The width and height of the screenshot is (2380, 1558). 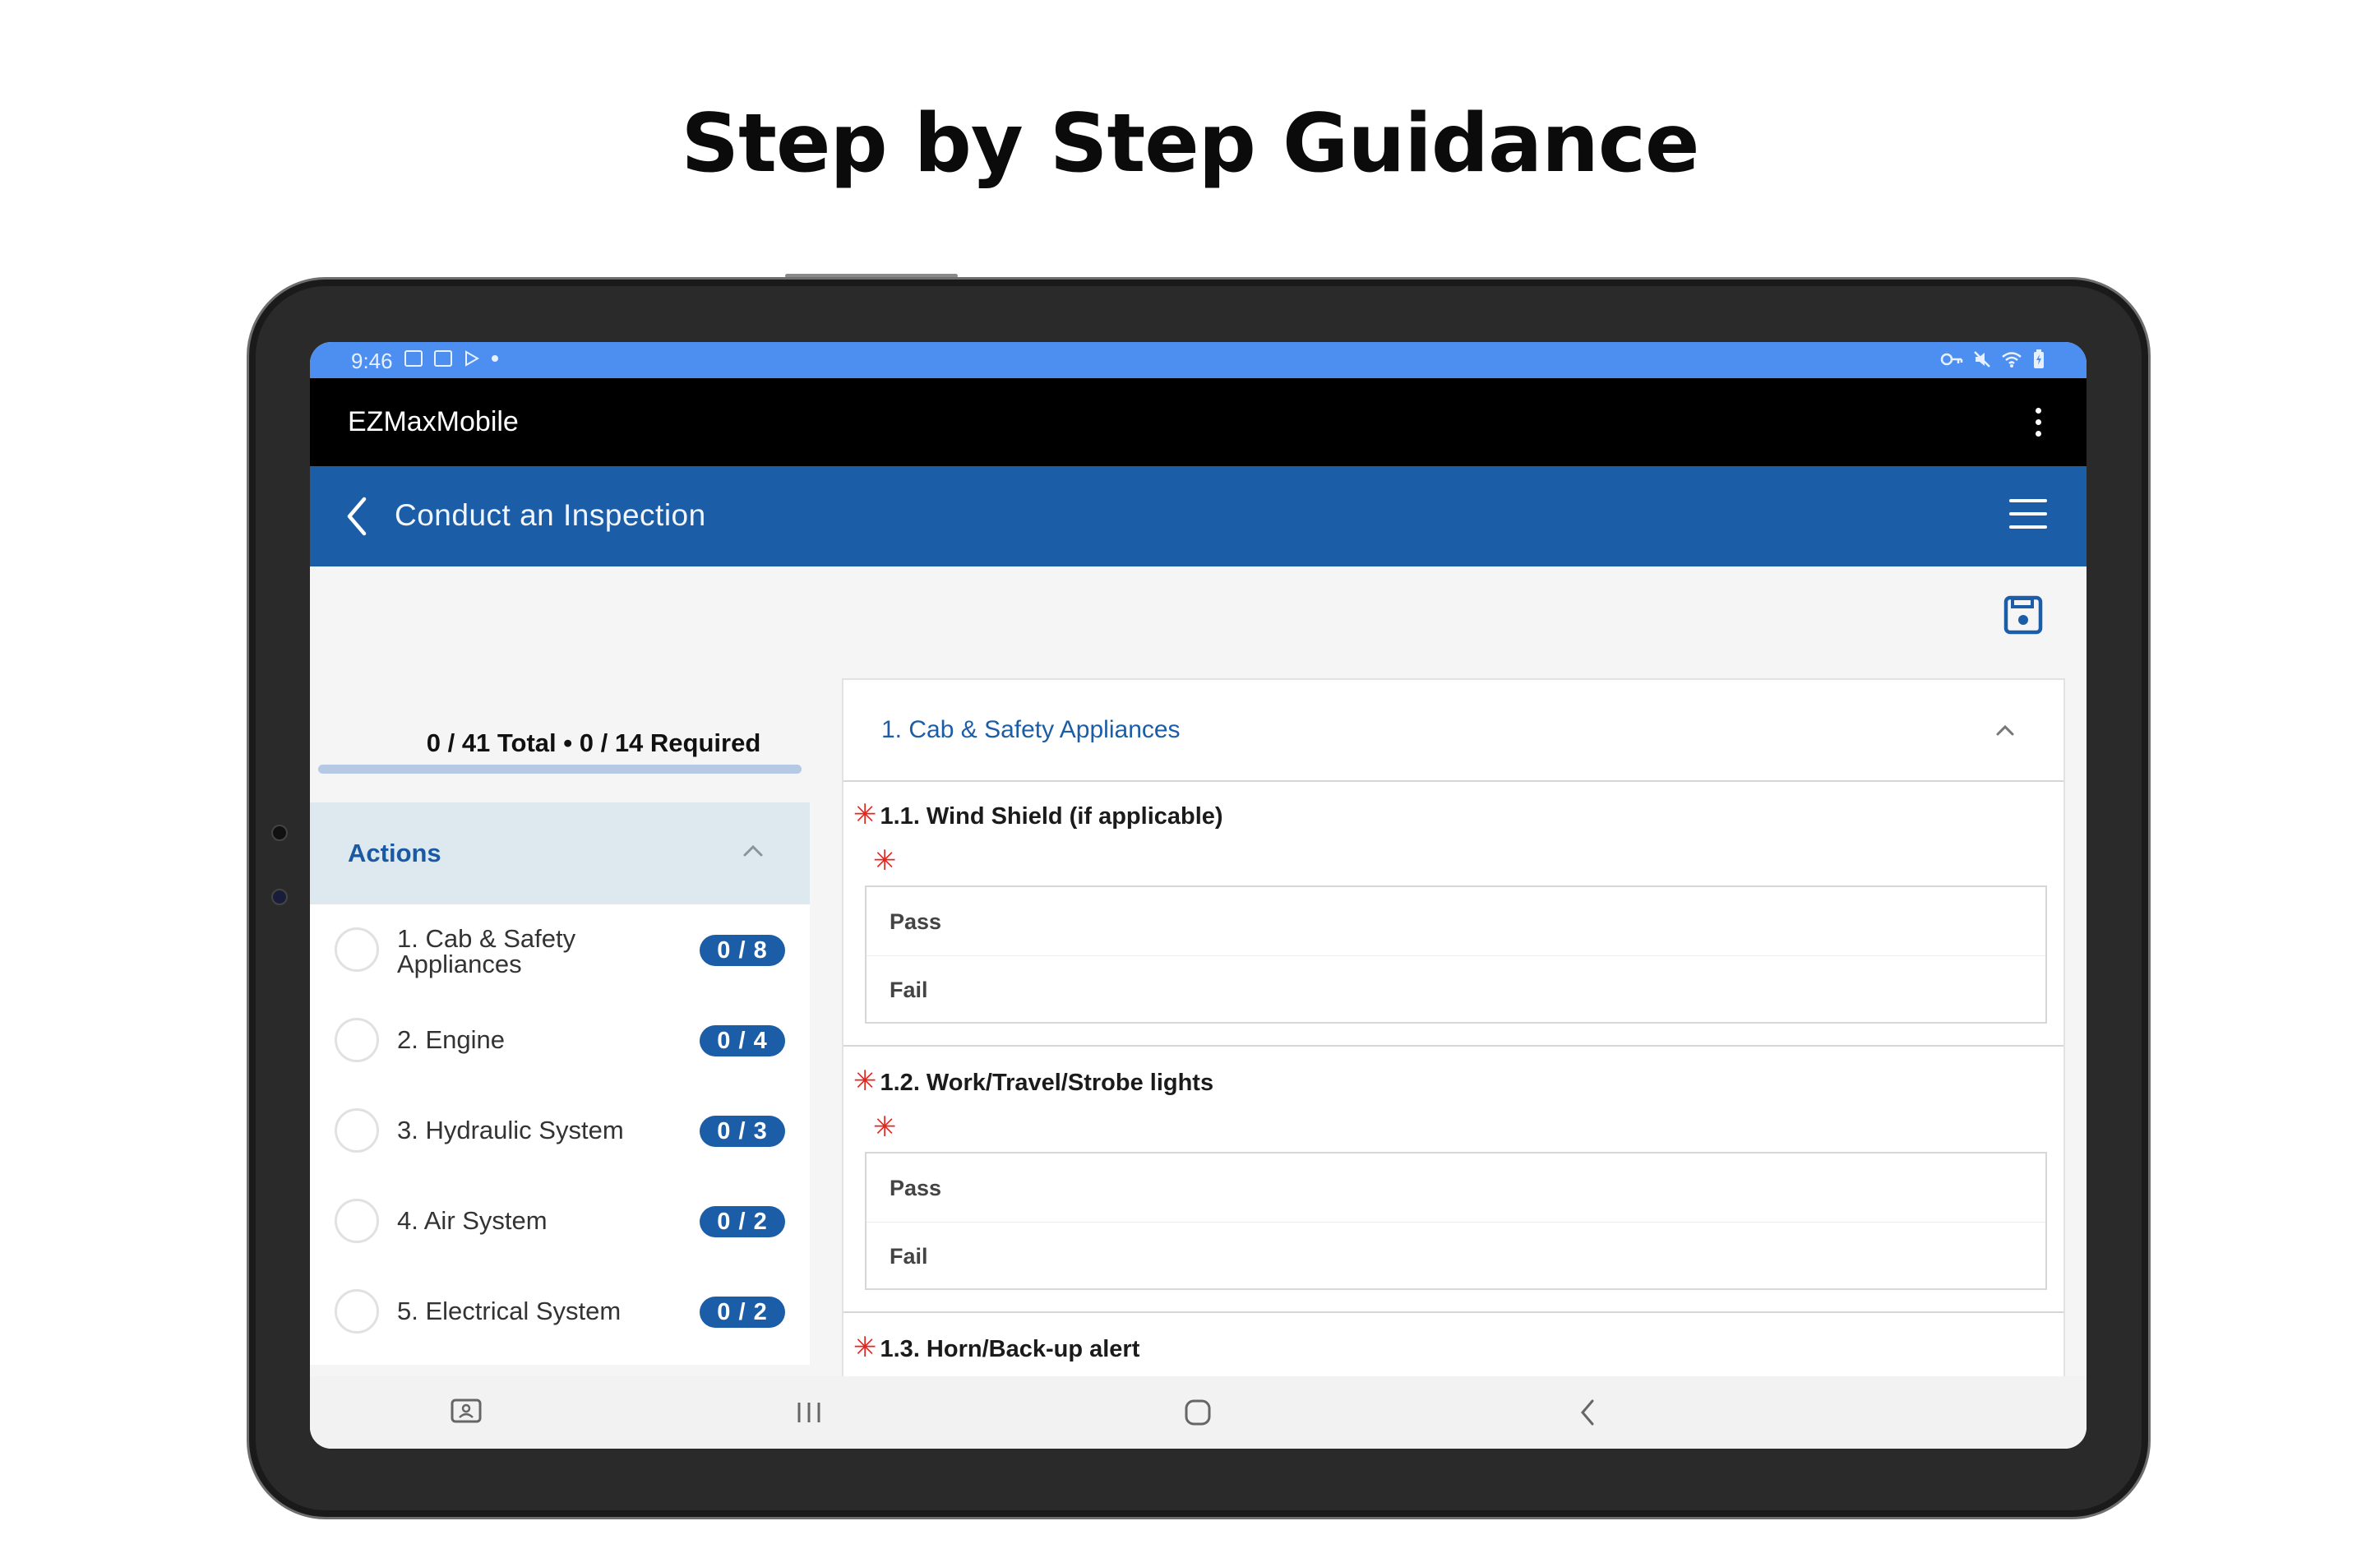 I want to click on question-title: ✳ 1.3. Horn/Back-up alert, so click(x=996, y=1347).